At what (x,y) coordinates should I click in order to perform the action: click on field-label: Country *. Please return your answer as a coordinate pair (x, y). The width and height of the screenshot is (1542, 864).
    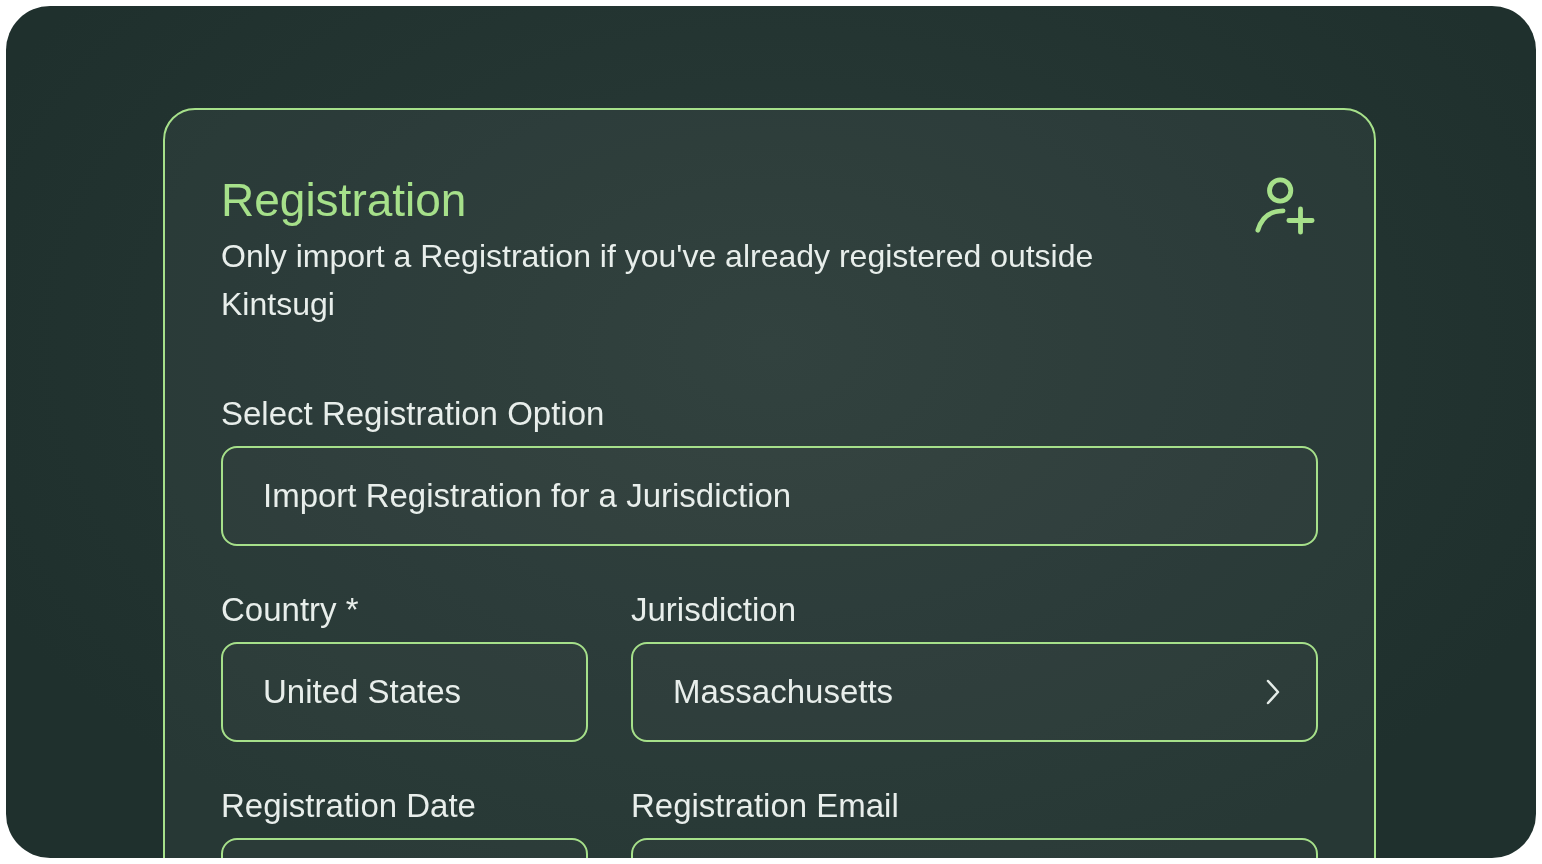
    Looking at the image, I should click on (290, 610).